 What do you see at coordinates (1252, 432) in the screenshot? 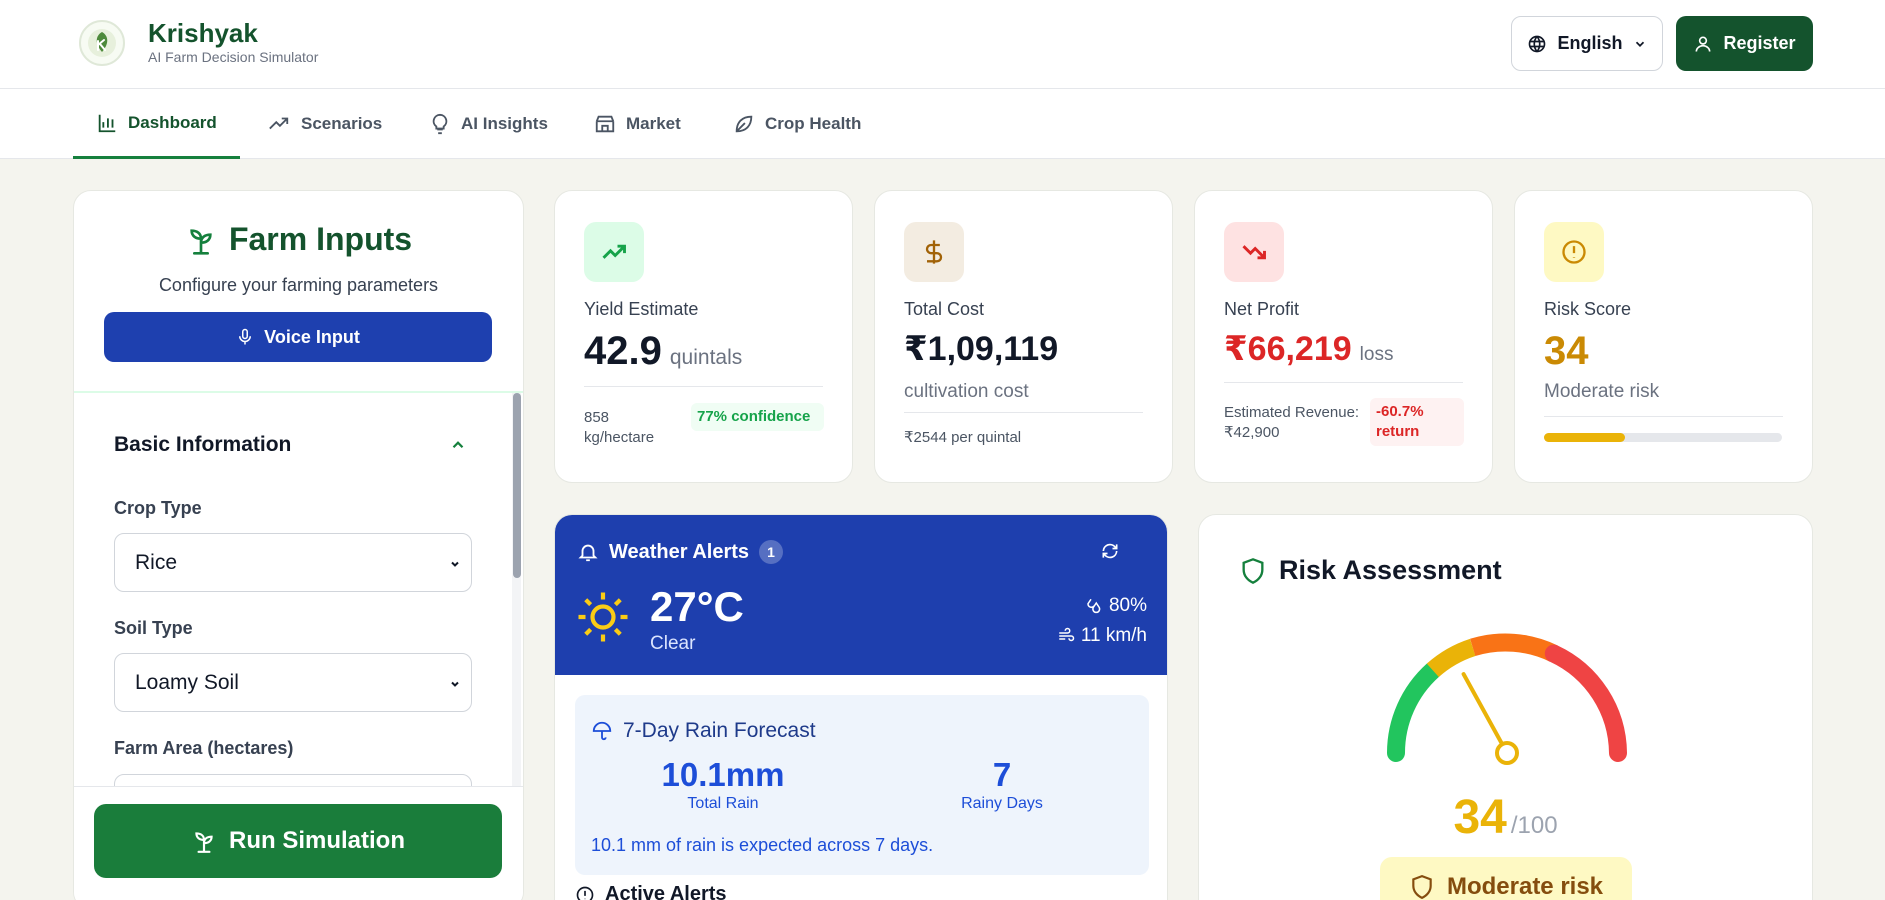
I see `estimated-revenue-value: ₹42,900` at bounding box center [1252, 432].